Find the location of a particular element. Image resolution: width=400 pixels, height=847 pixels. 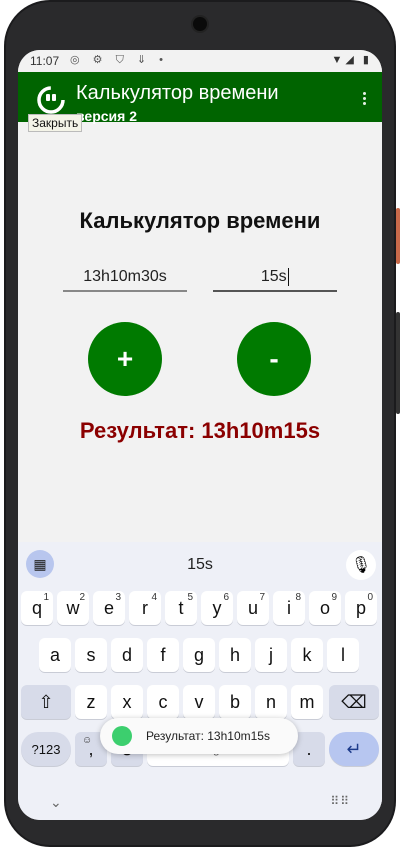

key-e-label: e is located at coordinates (108, 607).